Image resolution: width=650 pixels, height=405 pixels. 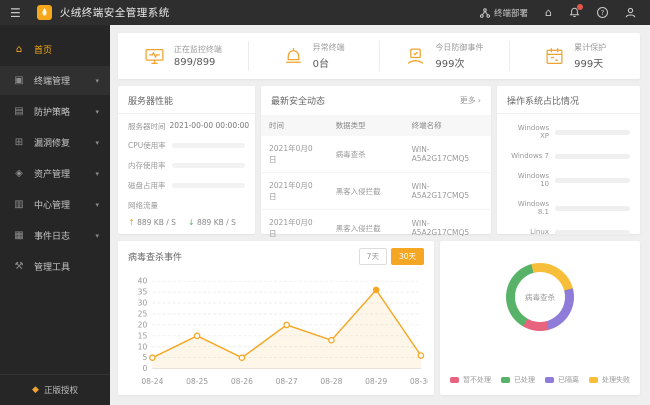 I want to click on svg-text: 08-27, so click(x=287, y=381).